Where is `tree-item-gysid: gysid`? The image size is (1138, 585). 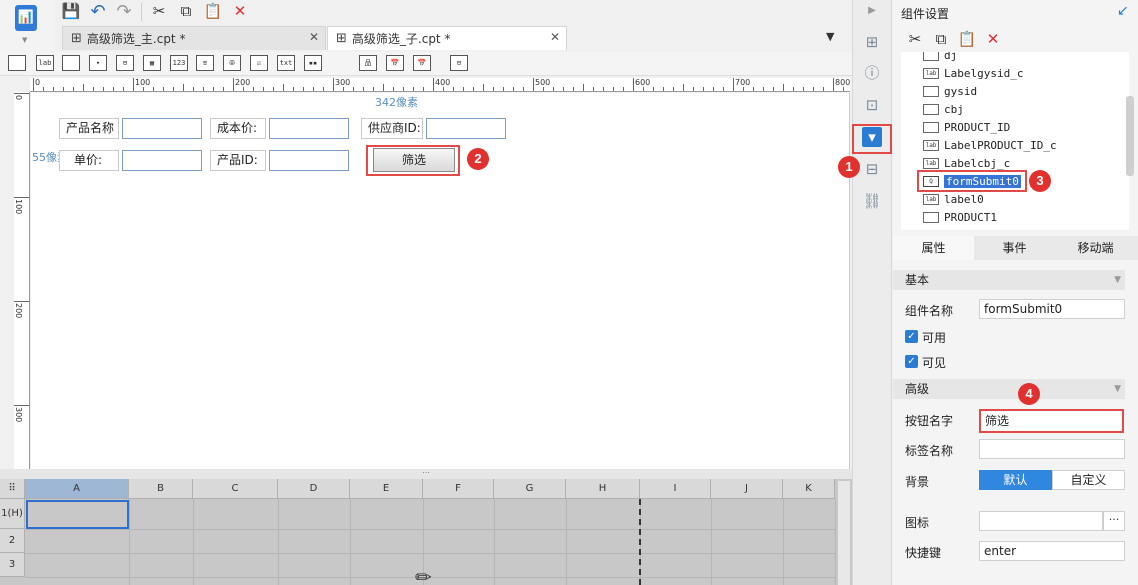 tree-item-gysid: gysid is located at coordinates (950, 91).